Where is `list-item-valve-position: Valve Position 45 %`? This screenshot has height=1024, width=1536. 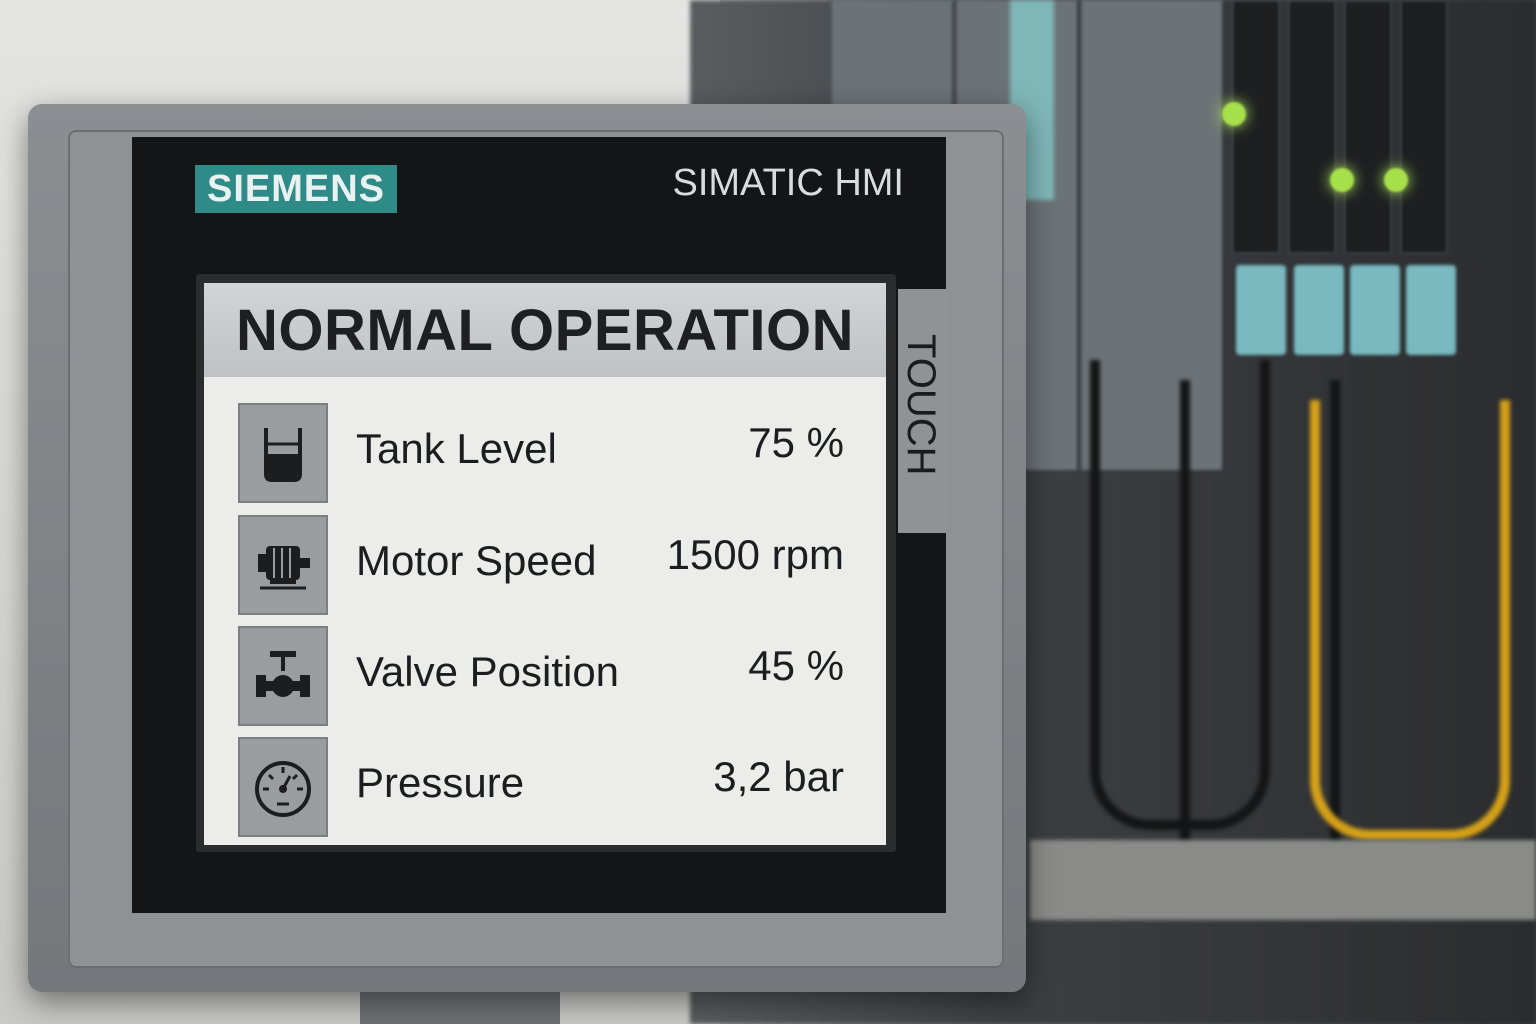 list-item-valve-position: Valve Position 45 % is located at coordinates (553, 676).